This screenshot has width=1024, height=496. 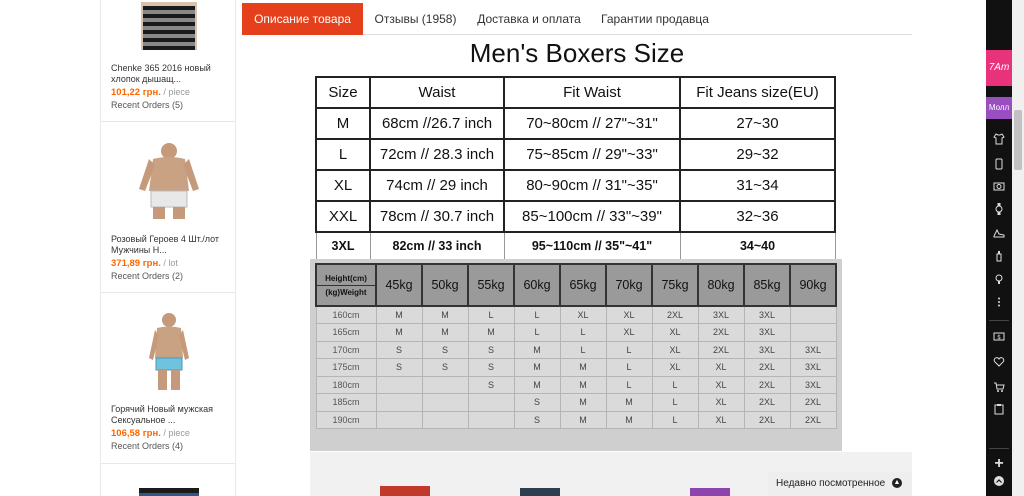 What do you see at coordinates (1018, 140) in the screenshot?
I see `scrollbar-thumb` at bounding box center [1018, 140].